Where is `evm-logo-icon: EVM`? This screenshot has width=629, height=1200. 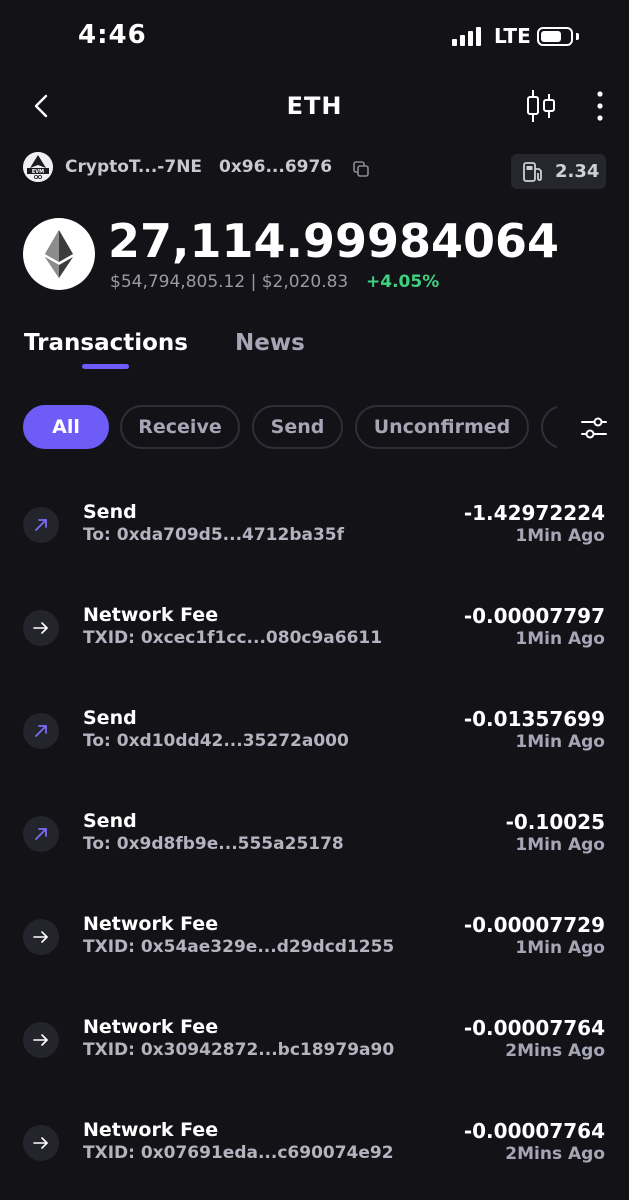 evm-logo-icon: EVM is located at coordinates (38, 167).